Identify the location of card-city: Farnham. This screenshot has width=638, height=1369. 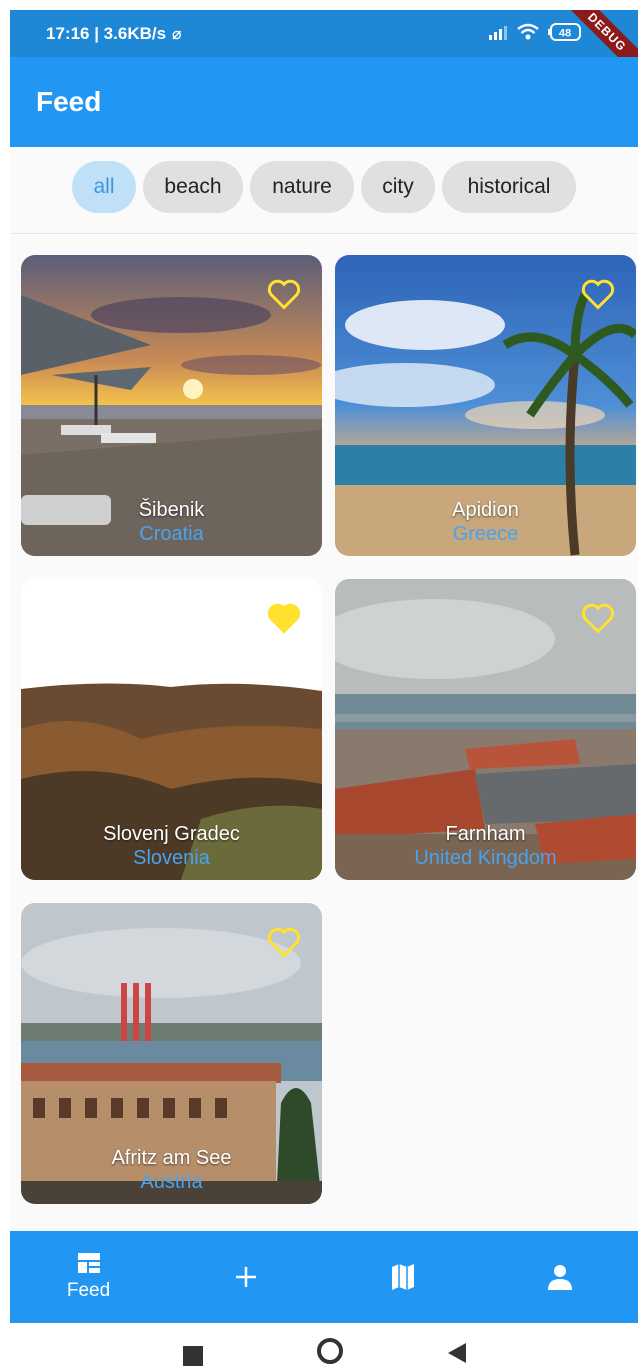
(485, 834).